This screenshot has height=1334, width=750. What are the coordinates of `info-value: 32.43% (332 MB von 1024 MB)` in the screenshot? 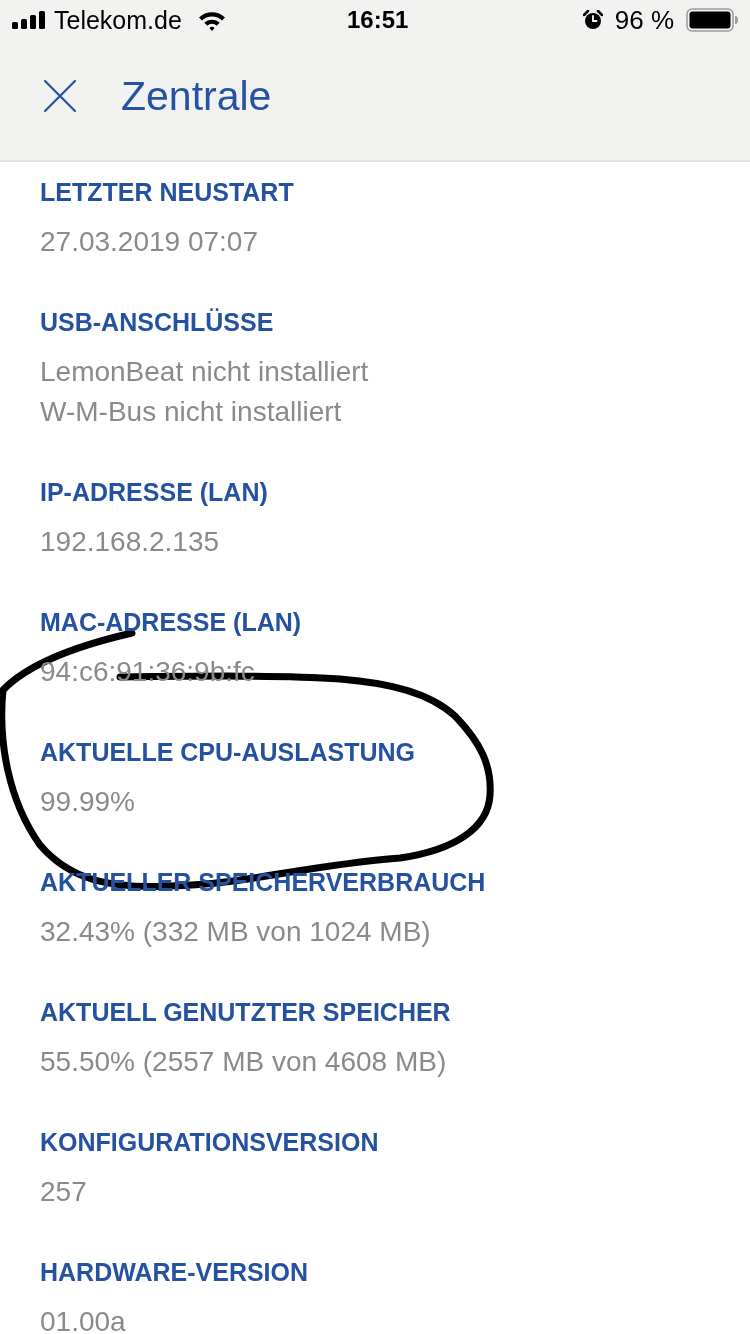 It's located at (236, 932).